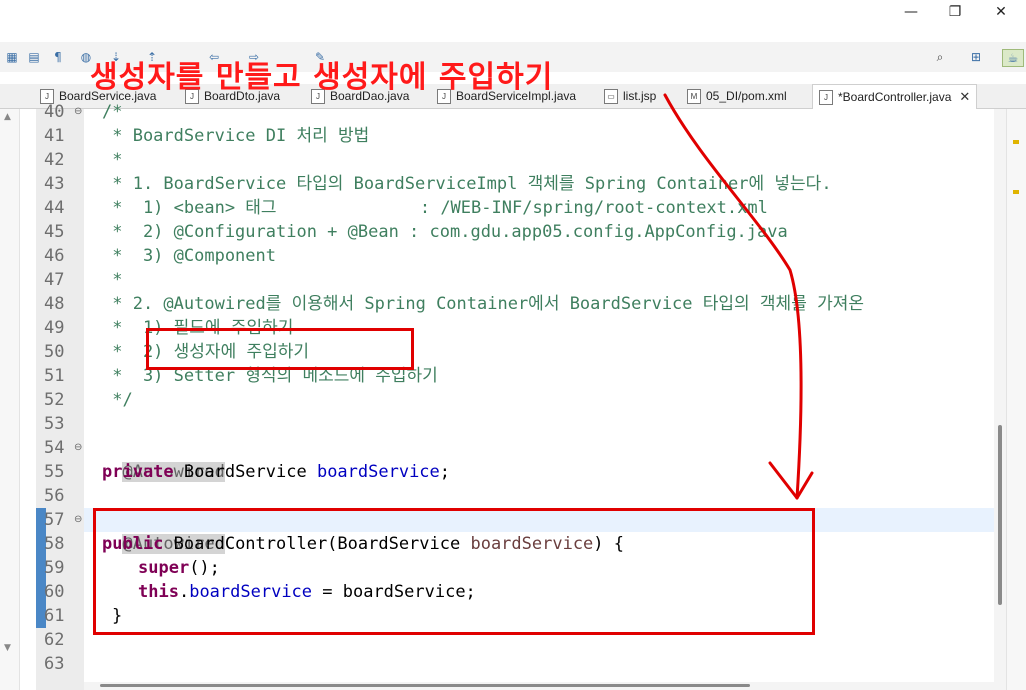  Describe the element at coordinates (322, 77) in the screenshot. I see `annotation-title: 생성자를 만들고 생성자에 주입하기` at that location.